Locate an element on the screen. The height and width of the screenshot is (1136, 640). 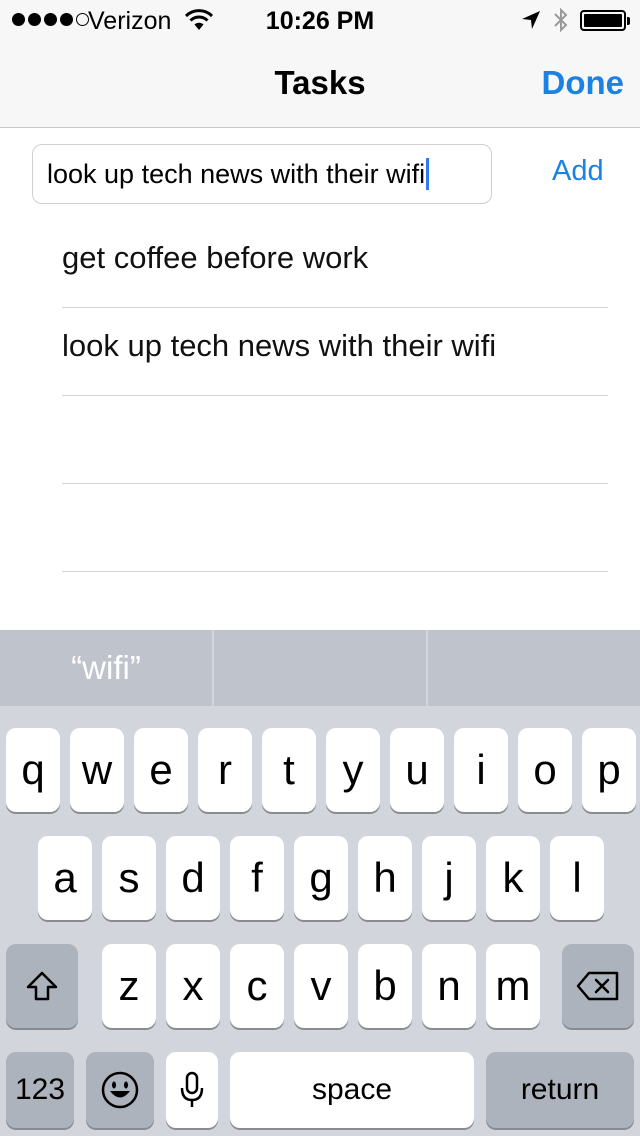
predictive-suggestion-bar: “wifi” is located at coordinates (320, 668).